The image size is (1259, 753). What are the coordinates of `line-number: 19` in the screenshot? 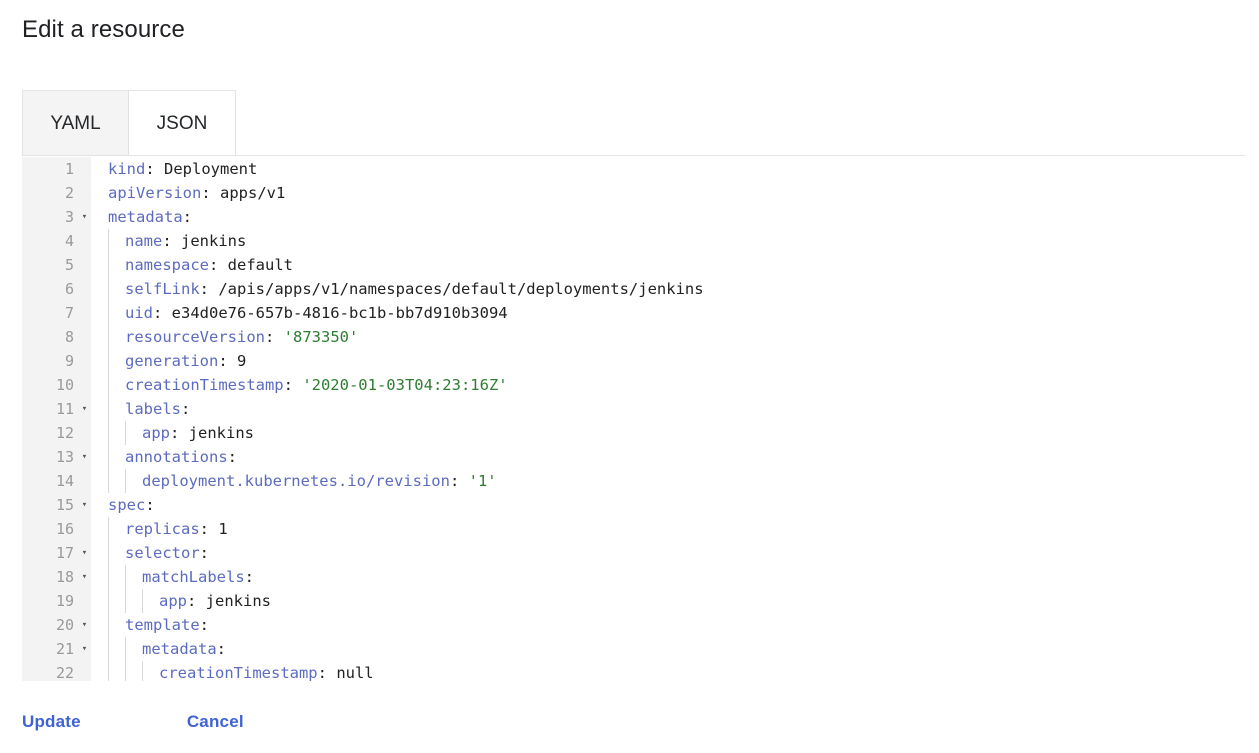 It's located at (50, 601).